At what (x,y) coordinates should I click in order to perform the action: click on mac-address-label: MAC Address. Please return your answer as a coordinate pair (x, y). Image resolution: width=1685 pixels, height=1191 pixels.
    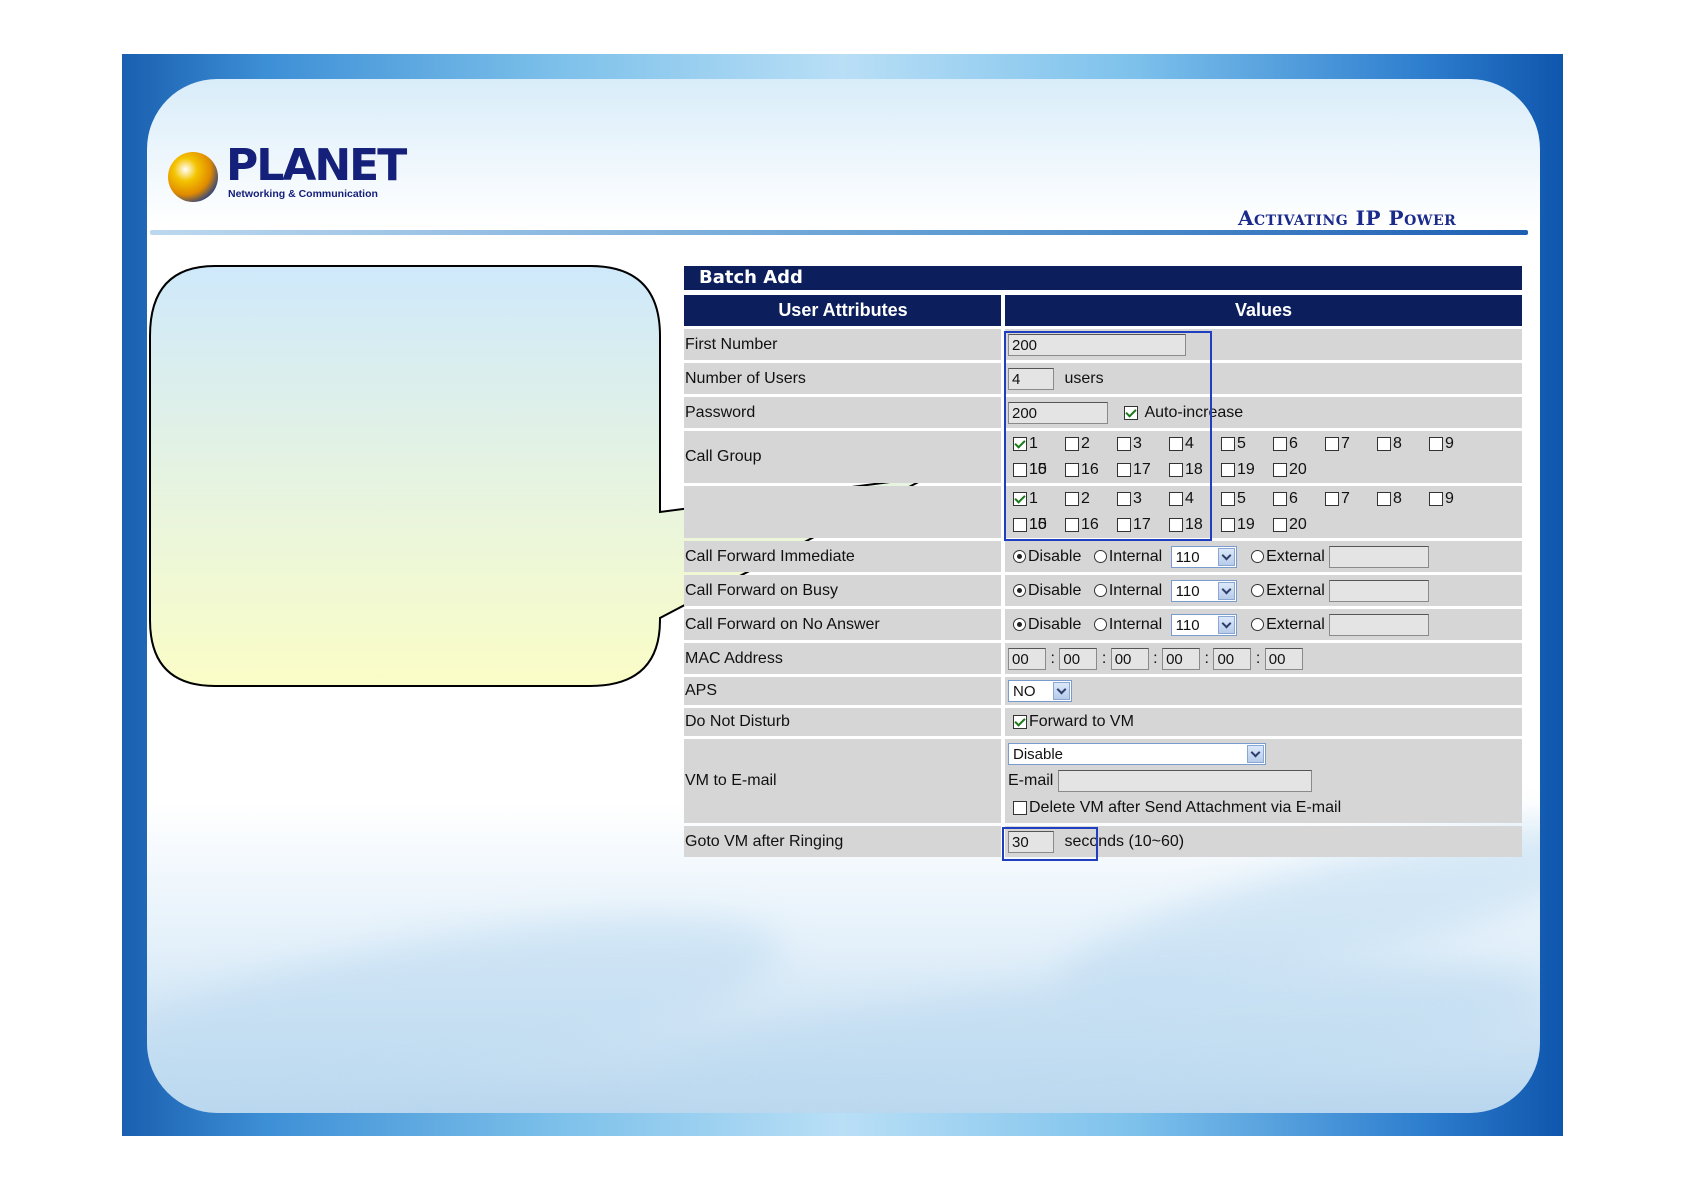
    Looking at the image, I should click on (844, 658).